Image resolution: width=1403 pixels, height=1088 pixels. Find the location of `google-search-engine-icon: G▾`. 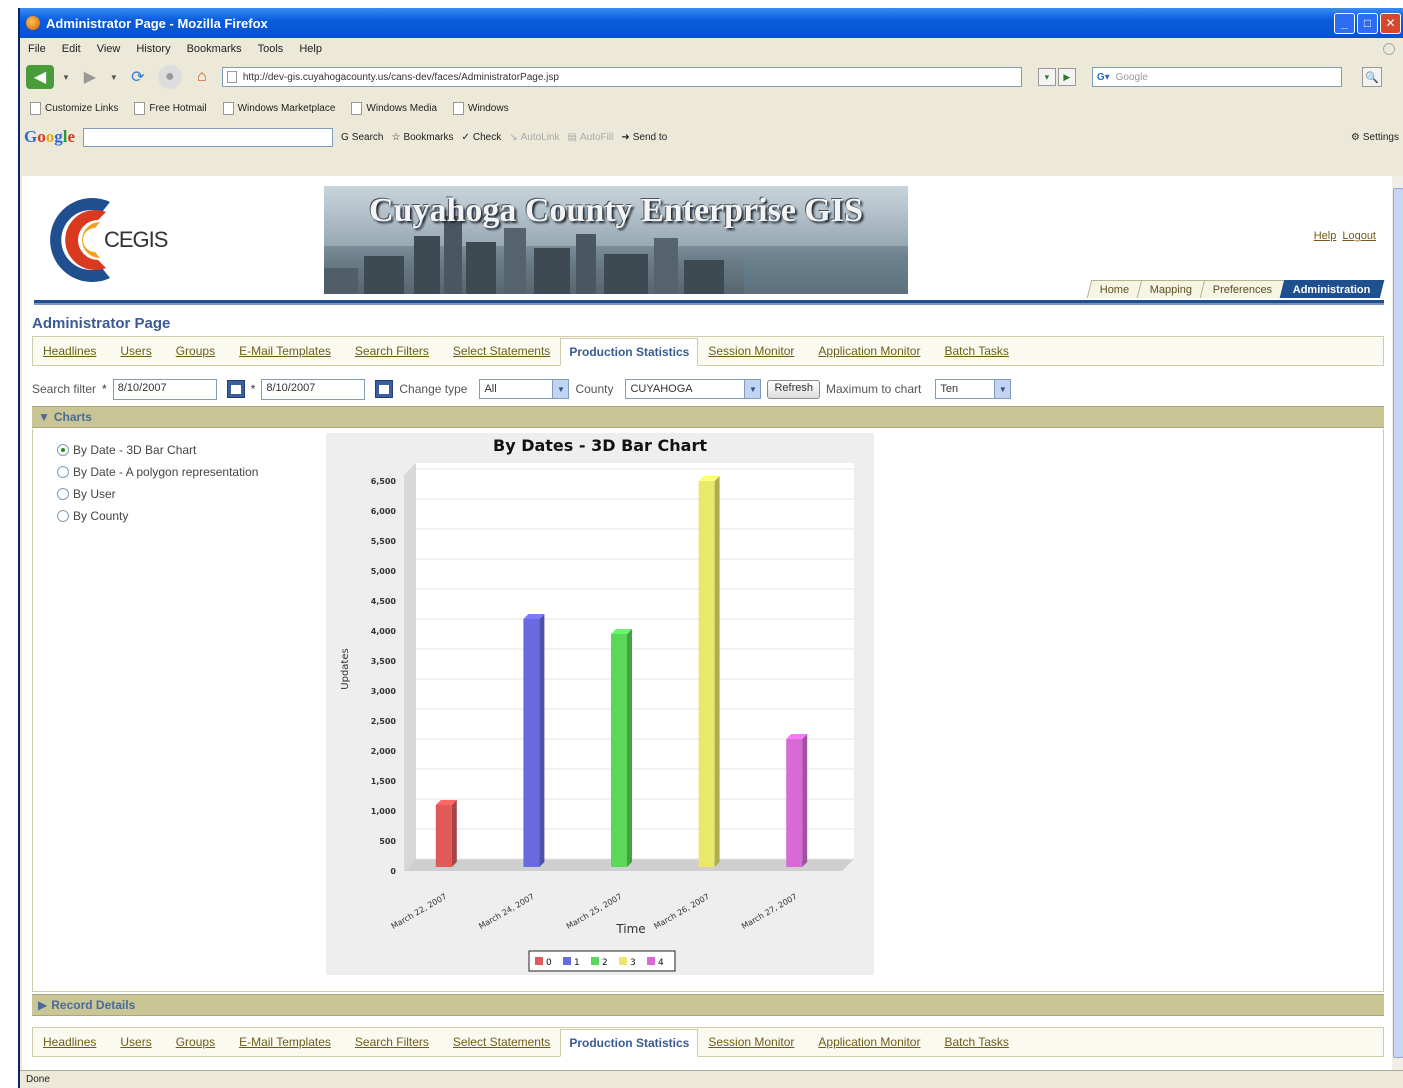

google-search-engine-icon: G▾ is located at coordinates (1103, 77).